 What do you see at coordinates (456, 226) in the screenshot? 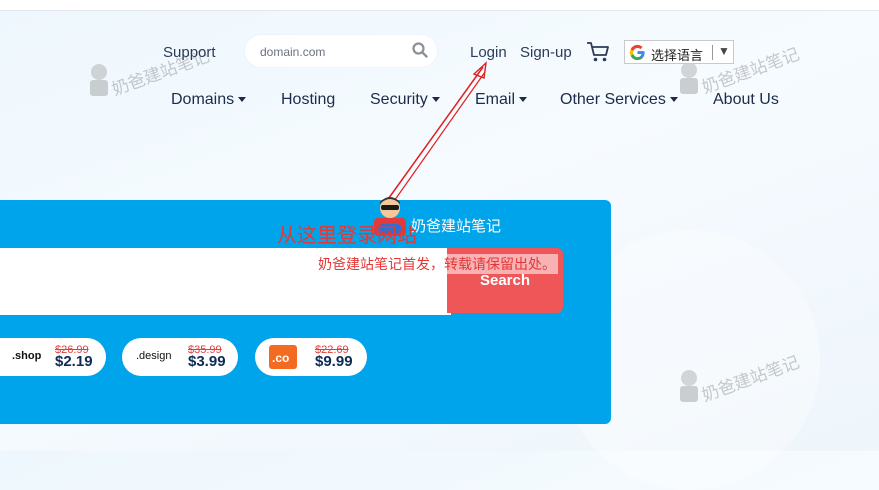
I see `mascot-caption: 奶爸建站笔记` at bounding box center [456, 226].